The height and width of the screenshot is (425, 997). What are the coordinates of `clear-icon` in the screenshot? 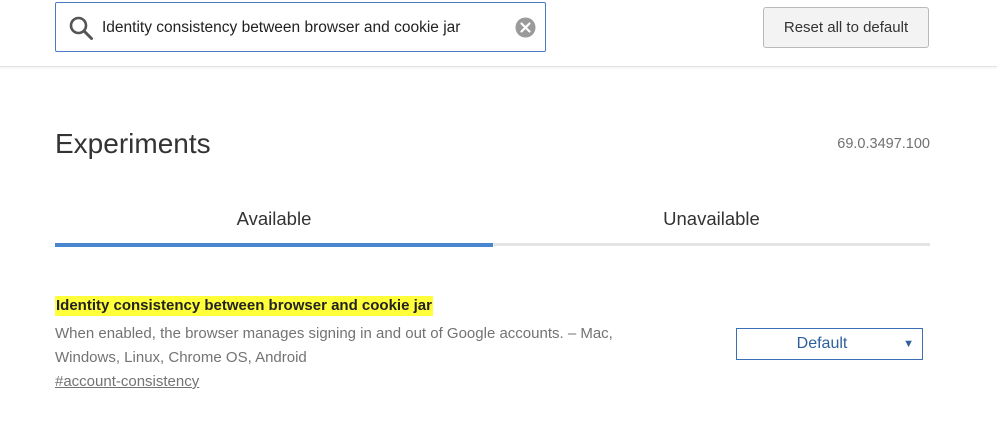 It's located at (525, 27).